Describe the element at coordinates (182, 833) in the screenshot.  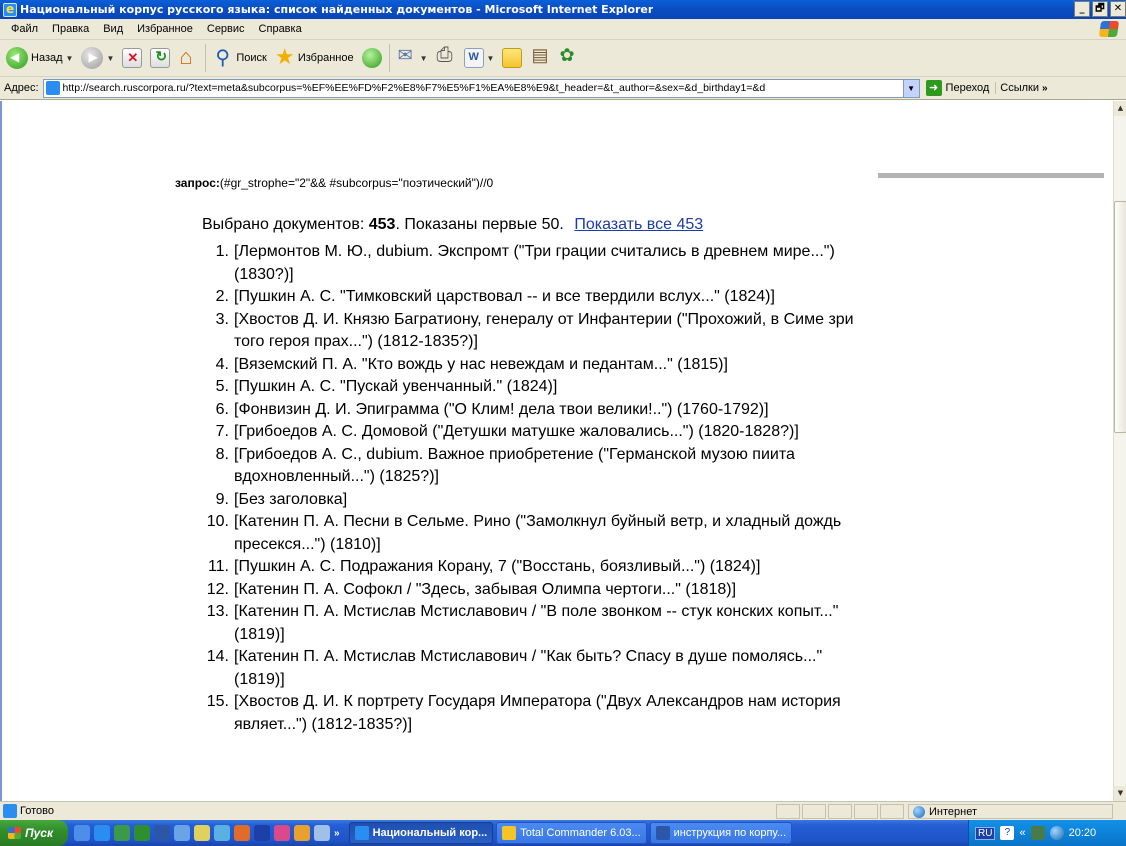
I see `network-icon` at that location.